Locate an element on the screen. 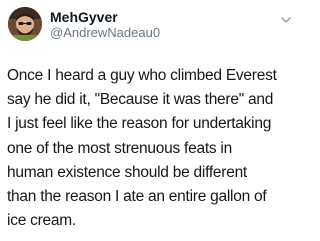 This screenshot has width=320, height=241. avatar is located at coordinates (25, 24).